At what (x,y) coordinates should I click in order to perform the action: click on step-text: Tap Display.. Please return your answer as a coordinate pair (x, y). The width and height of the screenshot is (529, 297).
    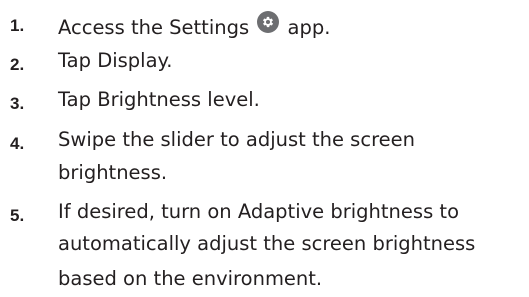
    Looking at the image, I should click on (115, 60).